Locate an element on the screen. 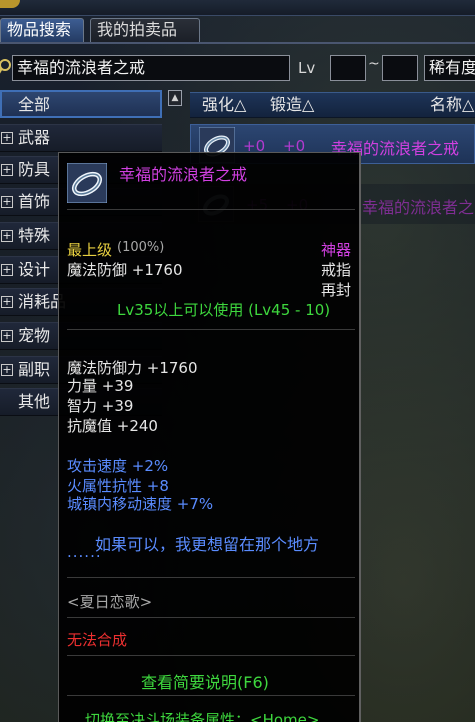 The image size is (475, 722). no-craft-notice: 无法合成 is located at coordinates (97, 640).